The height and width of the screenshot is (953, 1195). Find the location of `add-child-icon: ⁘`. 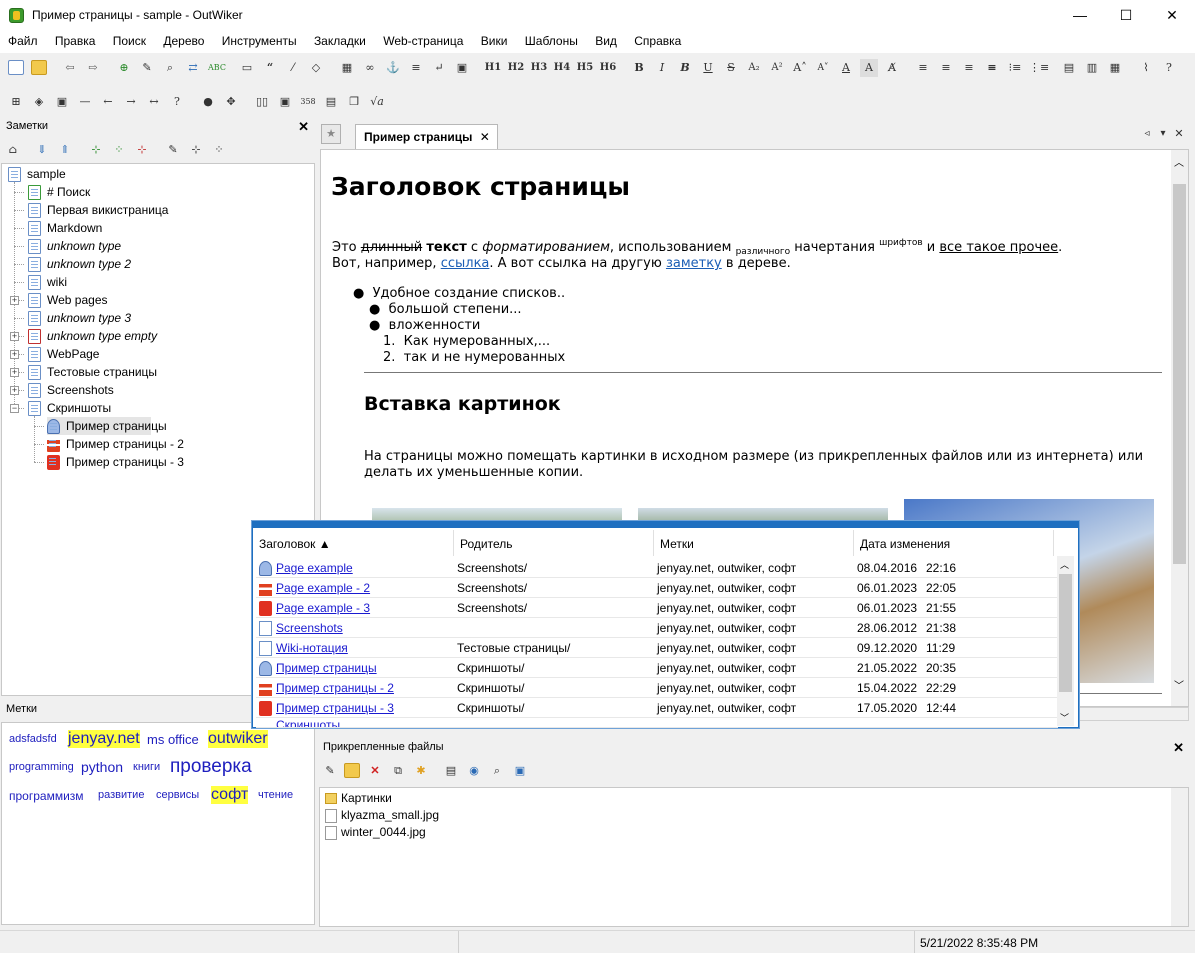

add-child-icon: ⁘ is located at coordinates (119, 150).